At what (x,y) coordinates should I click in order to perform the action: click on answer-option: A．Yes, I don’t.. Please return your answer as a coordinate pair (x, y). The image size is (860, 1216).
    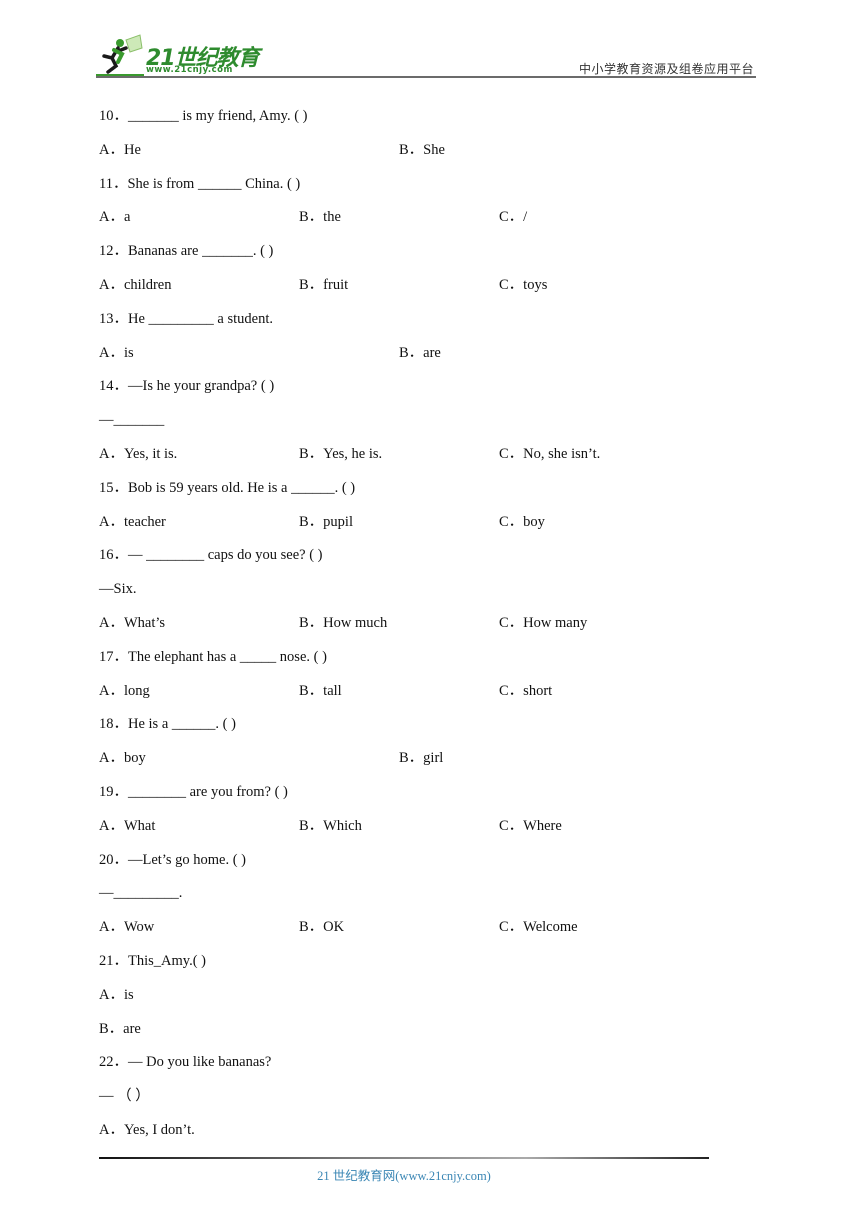
    Looking at the image, I should click on (147, 1130).